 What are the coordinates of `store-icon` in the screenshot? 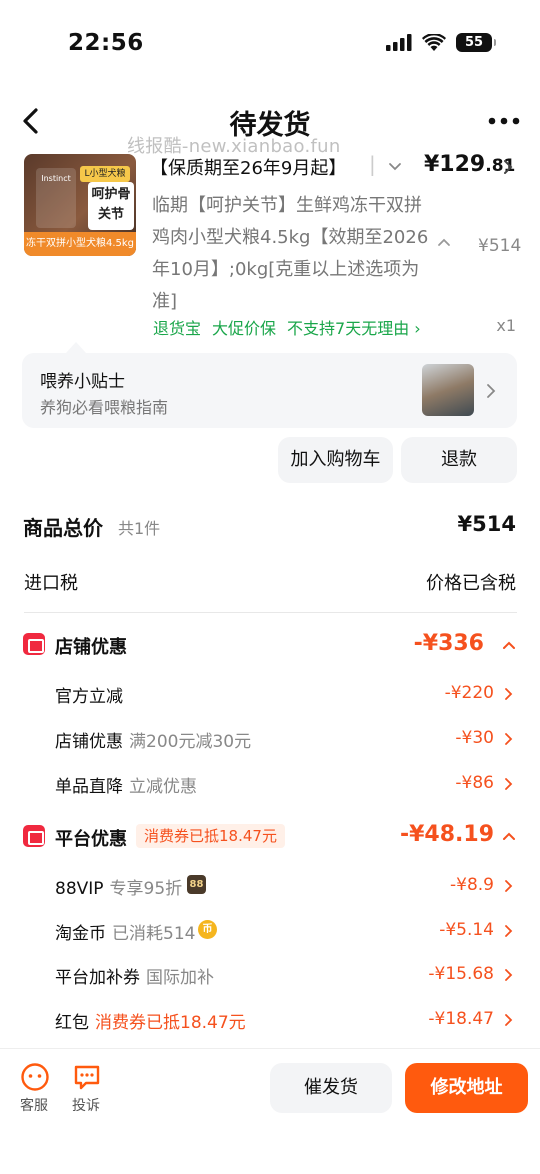 It's located at (34, 644).